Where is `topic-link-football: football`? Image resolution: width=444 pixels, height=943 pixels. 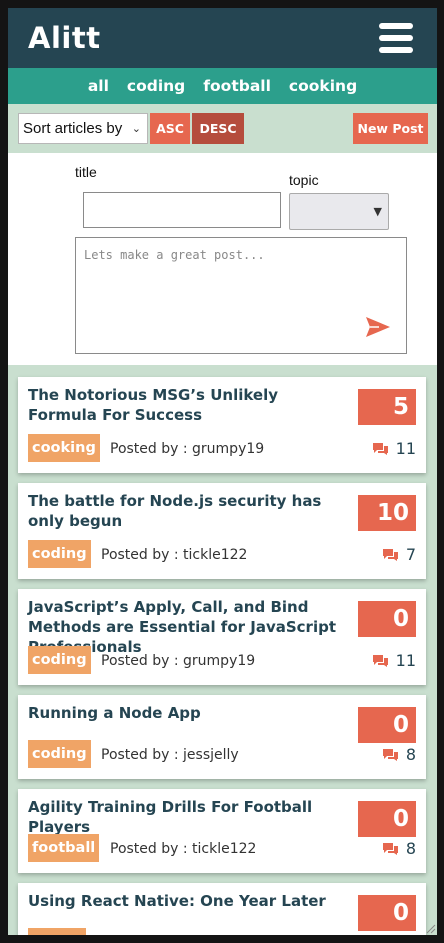
topic-link-football: football is located at coordinates (237, 86).